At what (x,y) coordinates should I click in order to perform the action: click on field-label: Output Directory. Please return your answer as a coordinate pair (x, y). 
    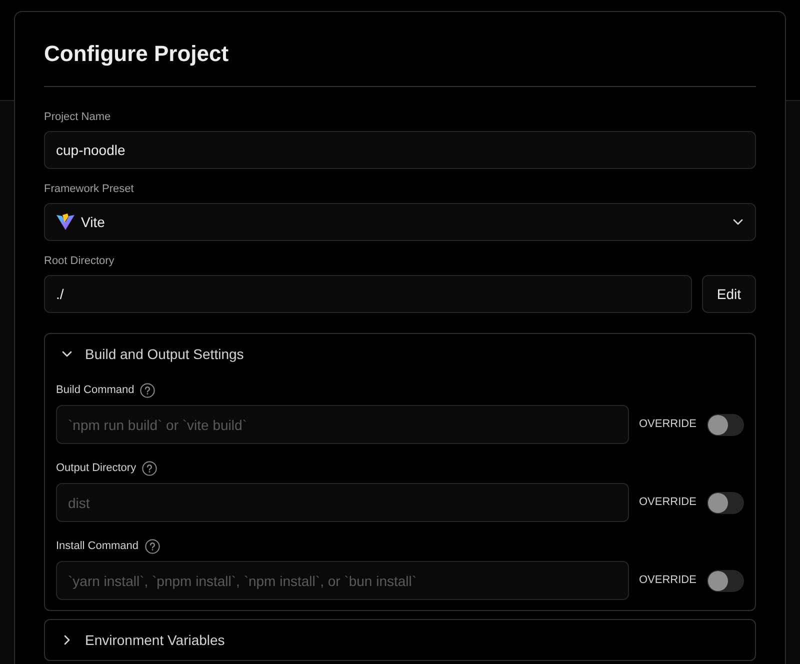
    Looking at the image, I should click on (96, 468).